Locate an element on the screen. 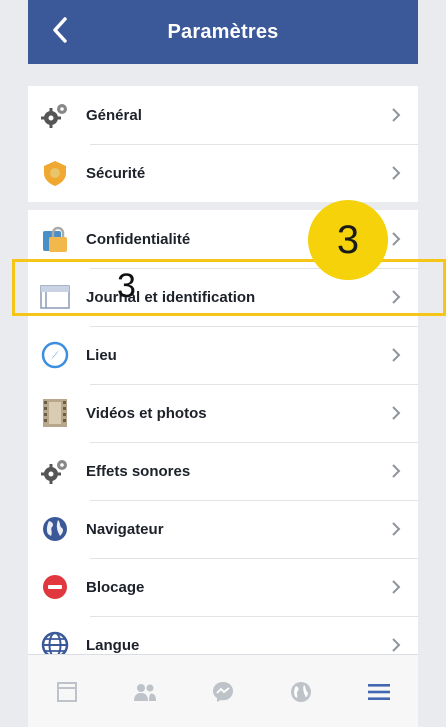  location-compass-icon is located at coordinates (55, 355).